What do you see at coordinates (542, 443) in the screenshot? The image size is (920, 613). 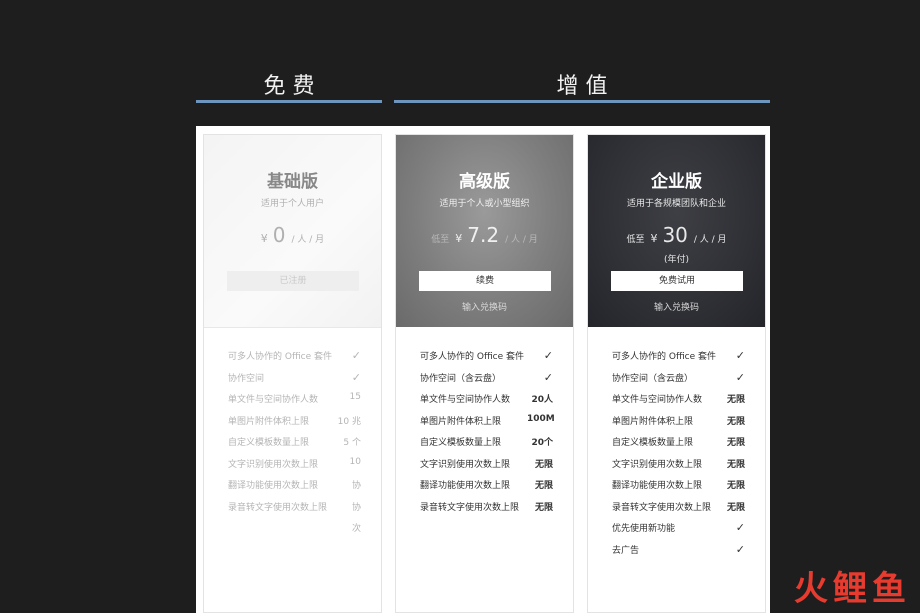 I see `feature-value: 20个` at bounding box center [542, 443].